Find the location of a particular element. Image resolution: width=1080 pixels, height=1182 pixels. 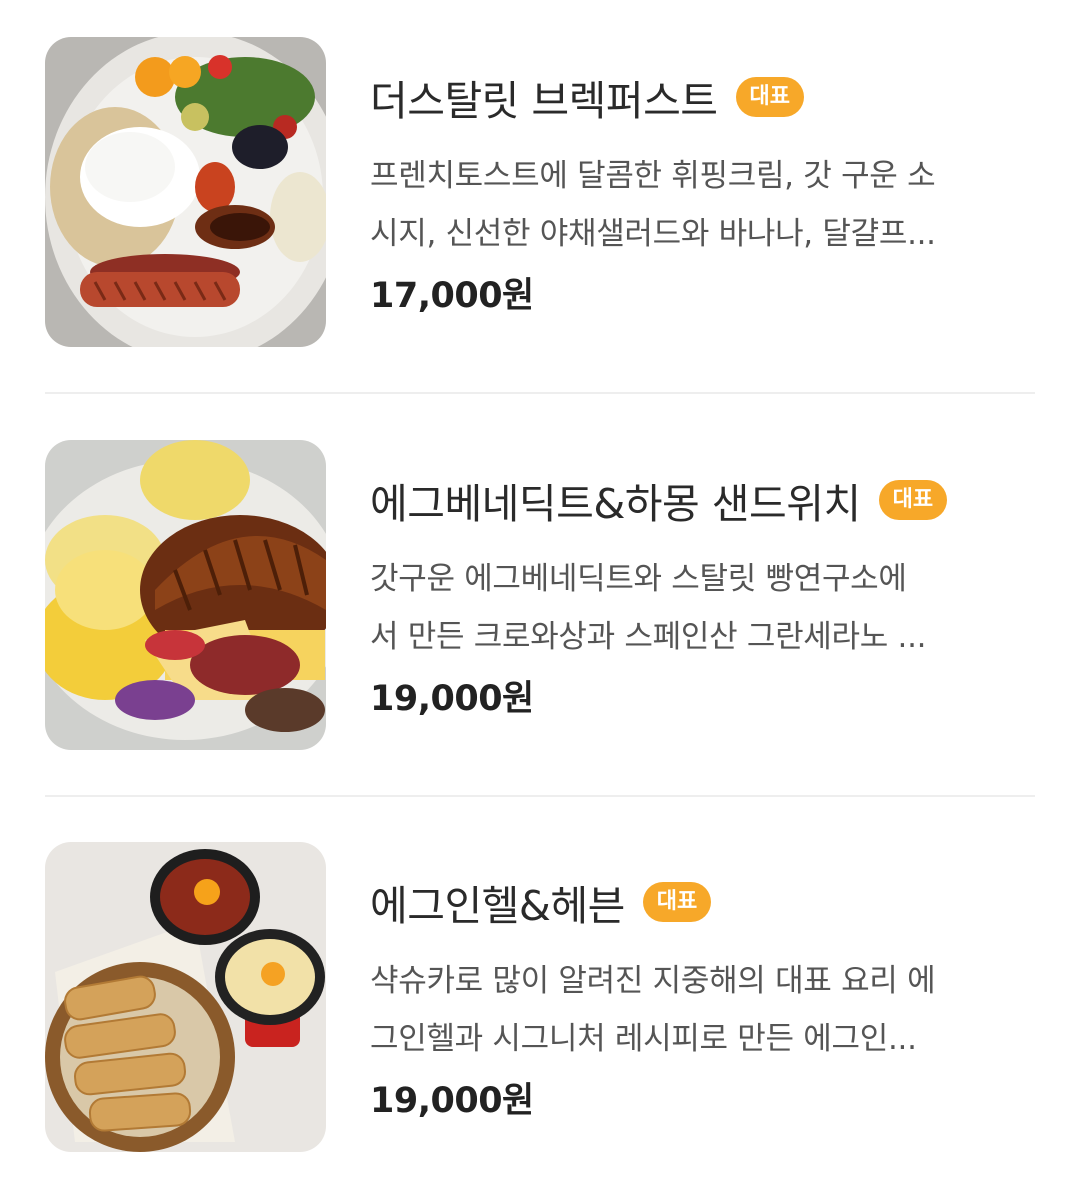

egg-in-hell-image is located at coordinates (185, 997).